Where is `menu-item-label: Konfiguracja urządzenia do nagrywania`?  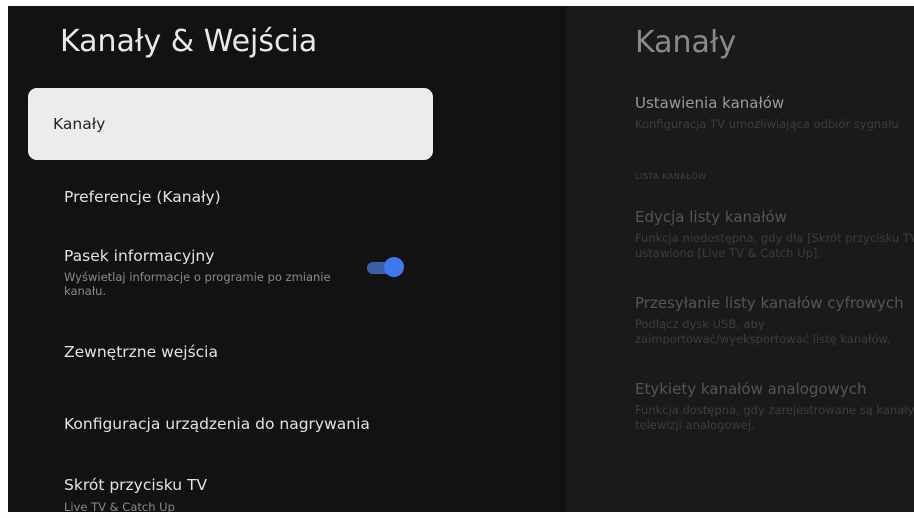 menu-item-label: Konfiguracja urządzenia do nagrywania is located at coordinates (217, 424).